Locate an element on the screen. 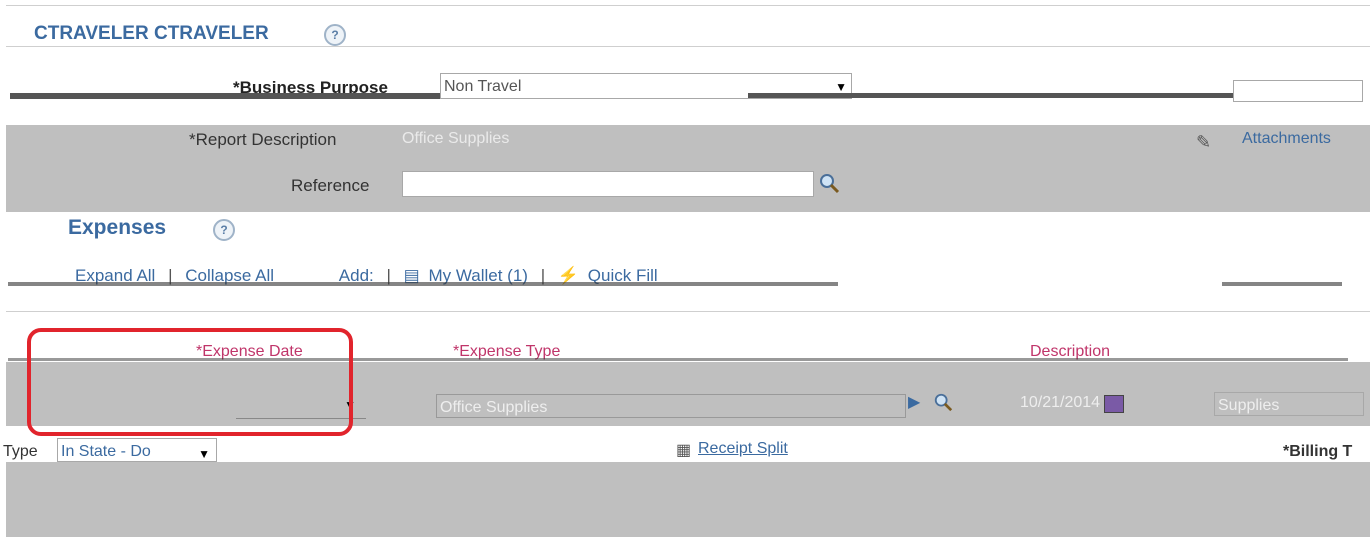  attachments-link: Attachments is located at coordinates (1286, 139).